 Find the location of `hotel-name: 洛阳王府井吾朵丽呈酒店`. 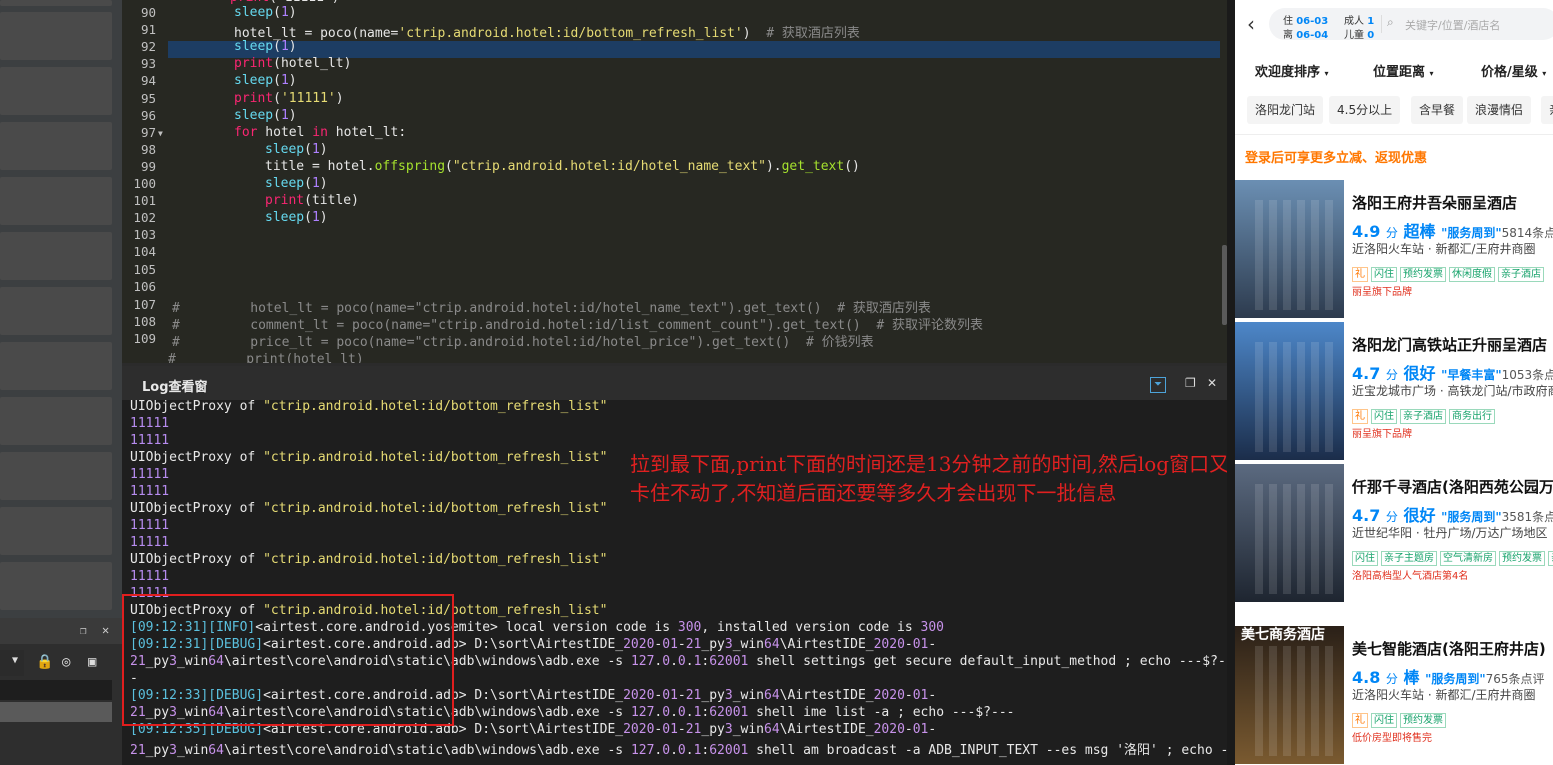

hotel-name: 洛阳王府井吾朵丽呈酒店 is located at coordinates (1434, 202).